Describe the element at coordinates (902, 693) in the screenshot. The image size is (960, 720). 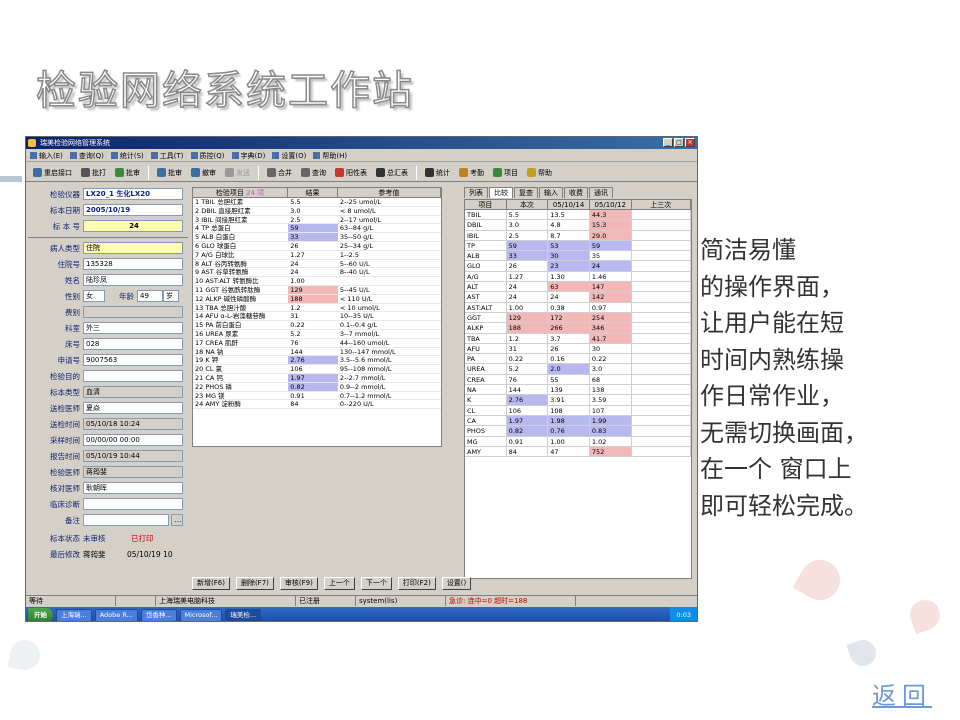
I see `back-link: 返回` at that location.